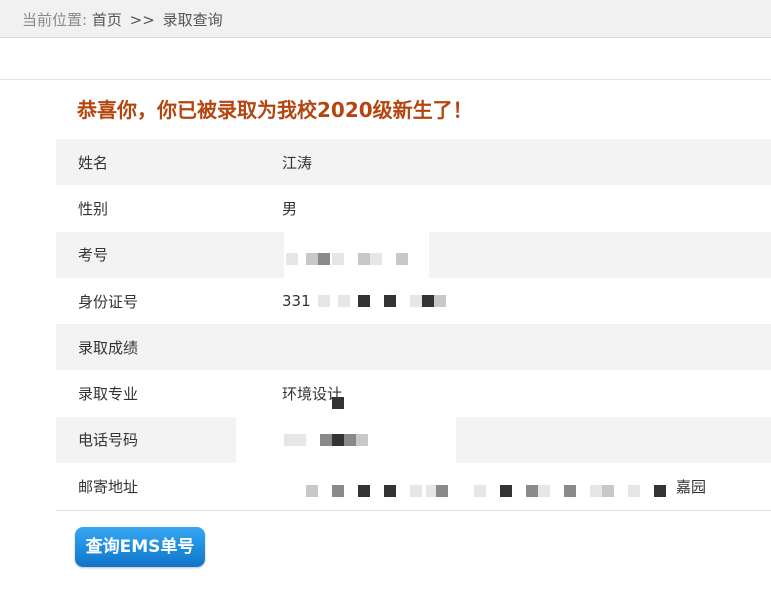  I want to click on row-label: 邮寄地址, so click(108, 486).